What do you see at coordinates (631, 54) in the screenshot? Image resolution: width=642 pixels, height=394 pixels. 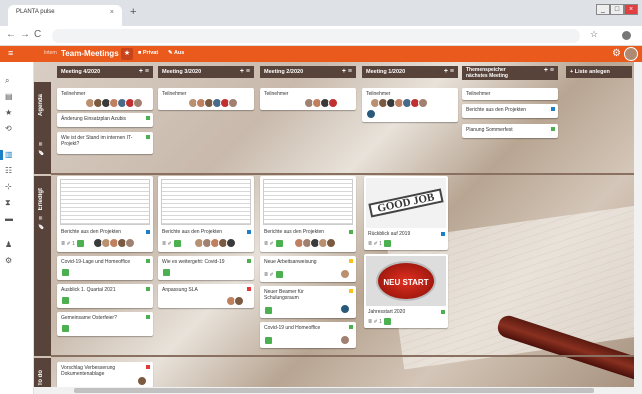 I see `user-avatar` at bounding box center [631, 54].